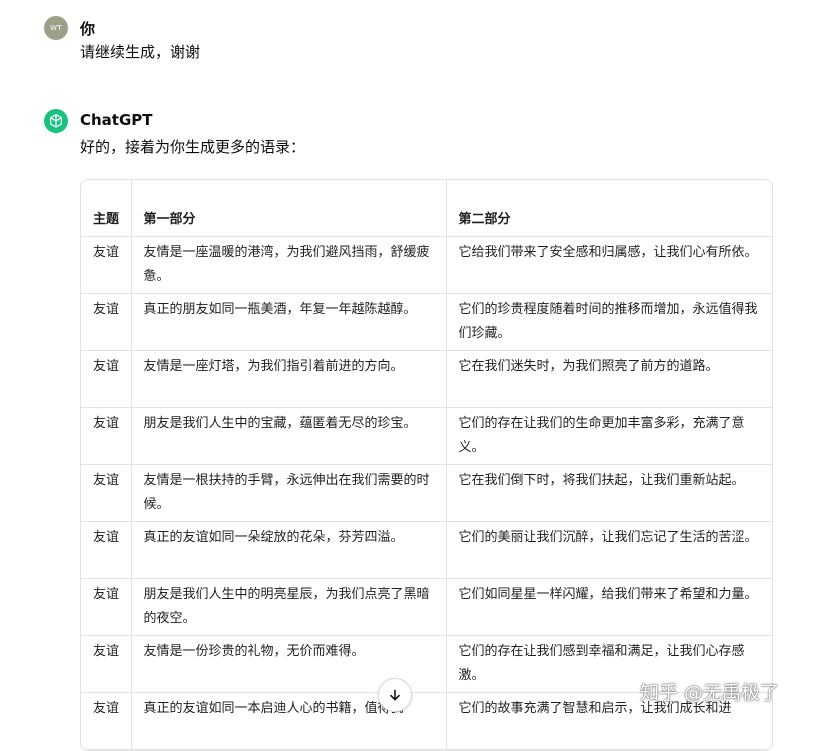 Image resolution: width=831 pixels, height=751 pixels. Describe the element at coordinates (116, 120) in the screenshot. I see `assistant-author-name: ChatGPT` at that location.